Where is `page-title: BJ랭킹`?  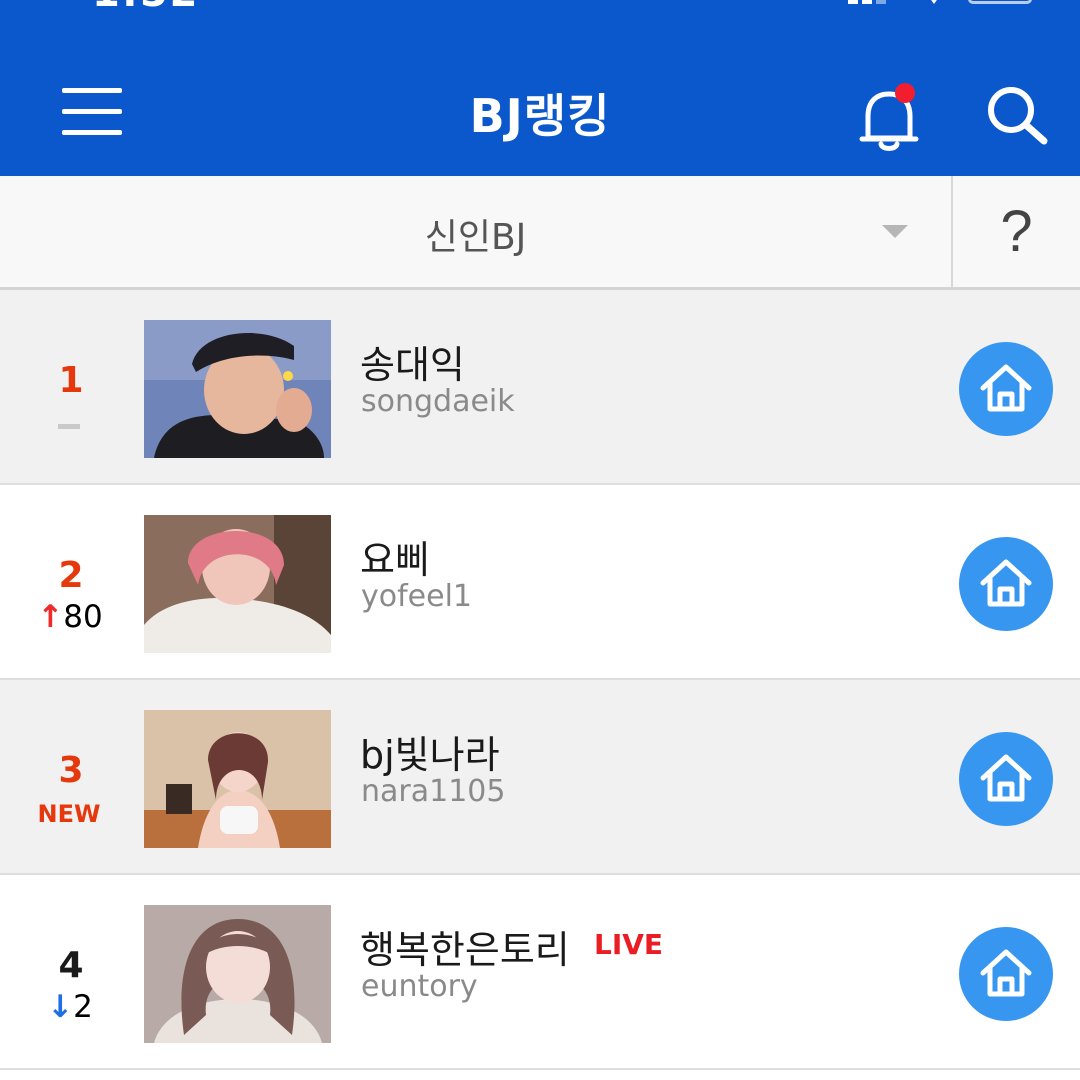
page-title: BJ랭킹 is located at coordinates (540, 116).